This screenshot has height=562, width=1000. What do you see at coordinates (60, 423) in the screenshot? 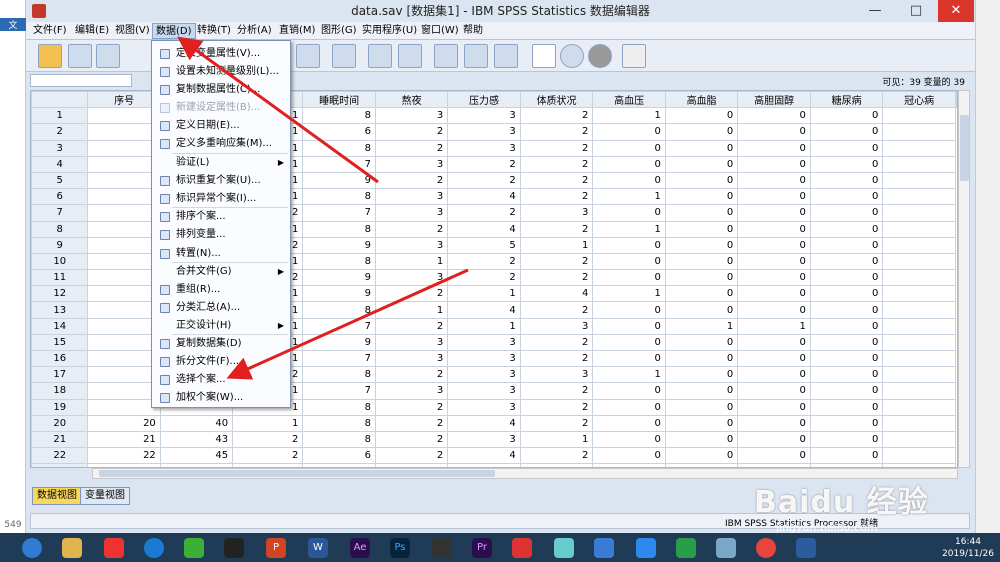
I see `row-number: 20` at bounding box center [60, 423].